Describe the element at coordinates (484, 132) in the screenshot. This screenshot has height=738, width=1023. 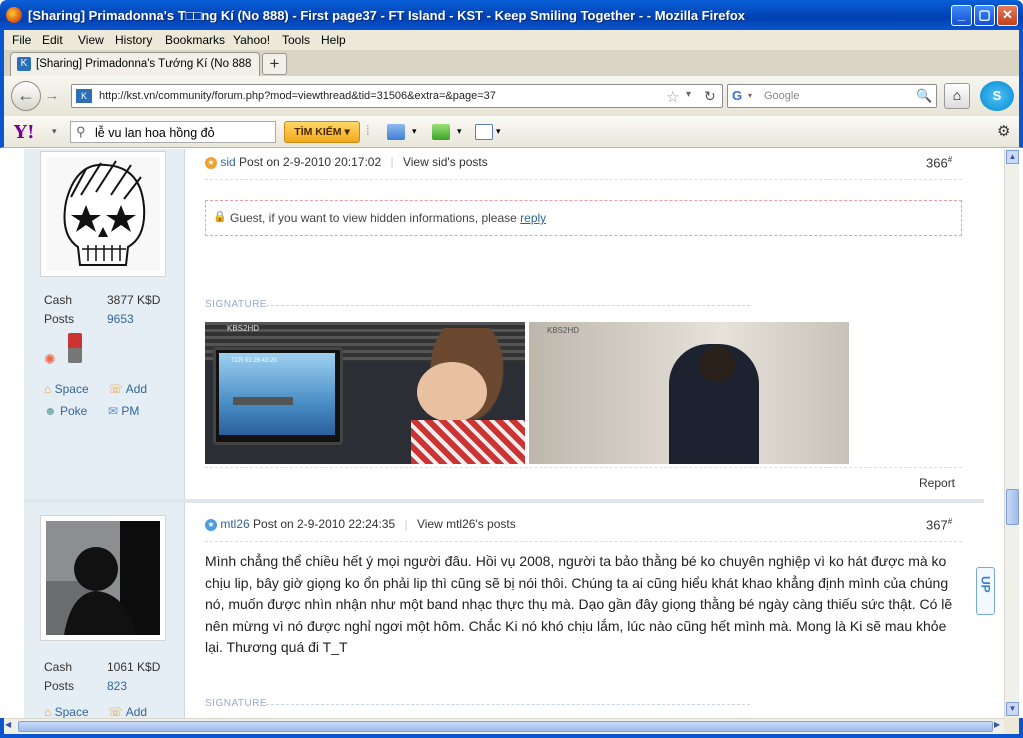
I see `page-icon` at that location.